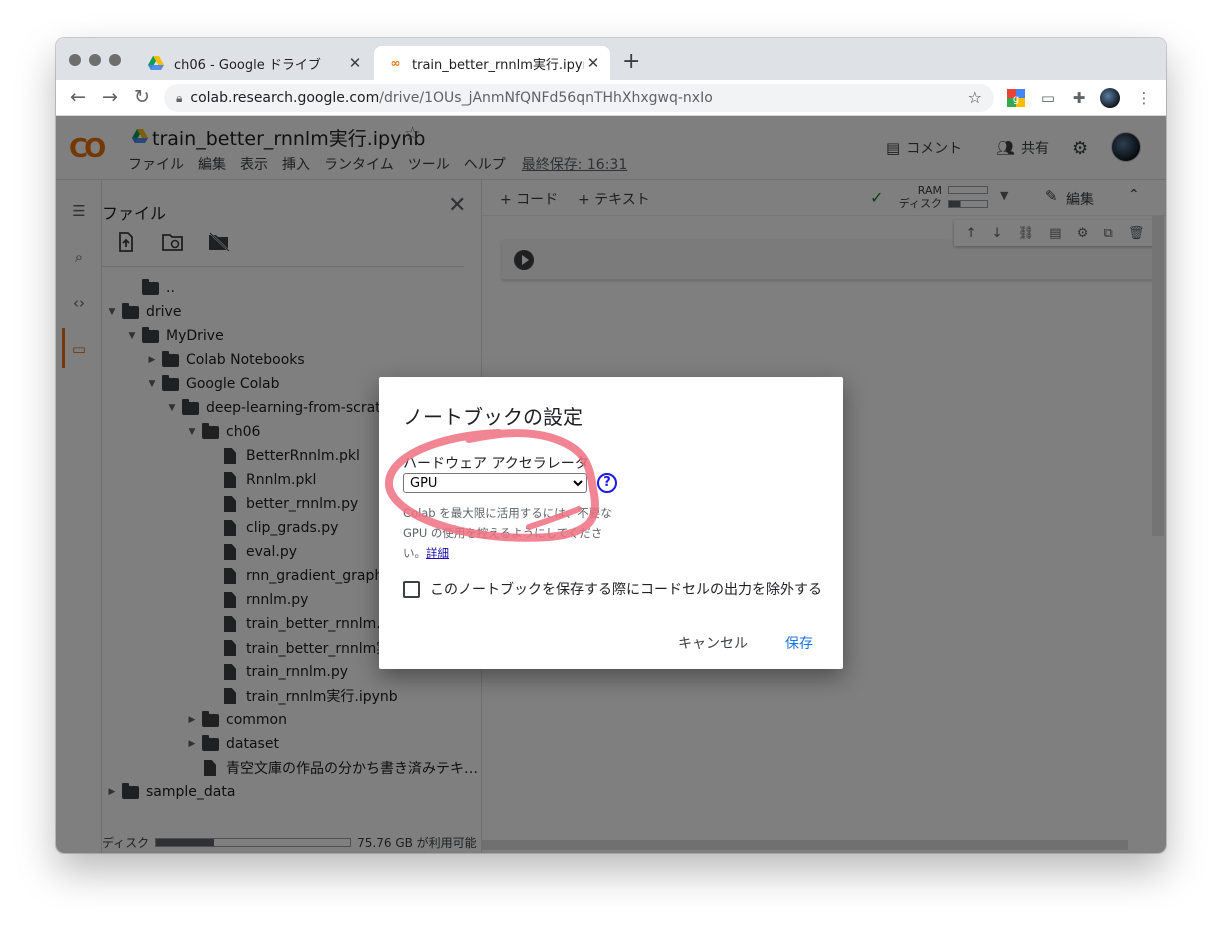  I want to click on google-extension-icon: g, so click(1016, 98).